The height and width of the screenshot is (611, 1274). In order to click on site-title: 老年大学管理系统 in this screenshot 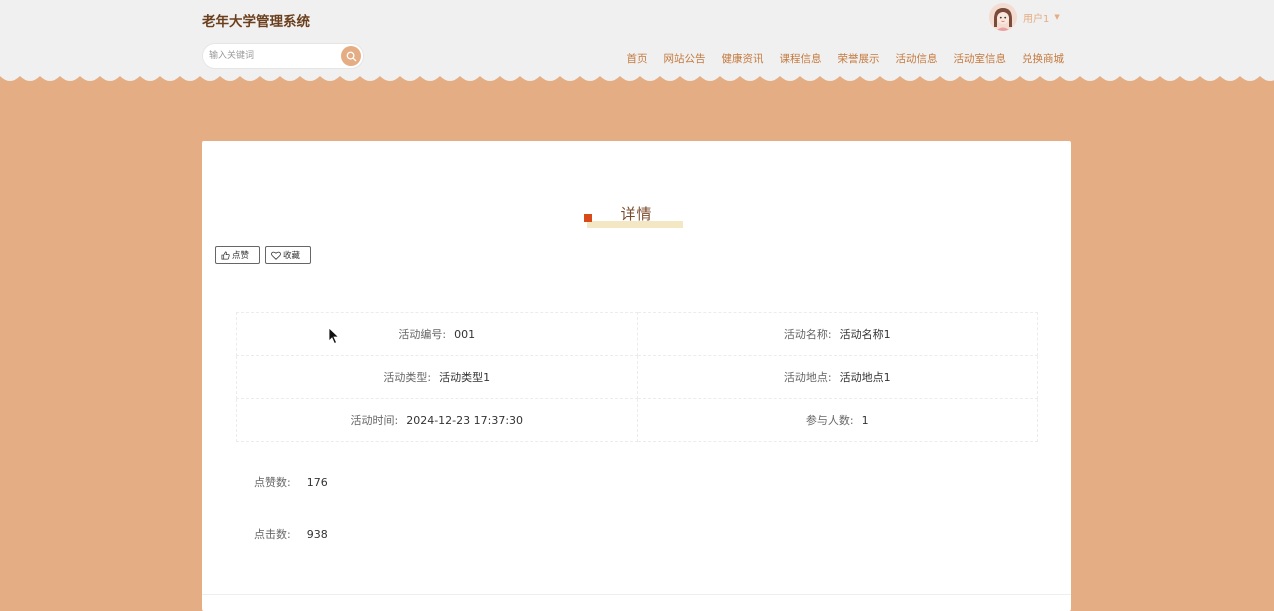, I will do `click(256, 22)`.